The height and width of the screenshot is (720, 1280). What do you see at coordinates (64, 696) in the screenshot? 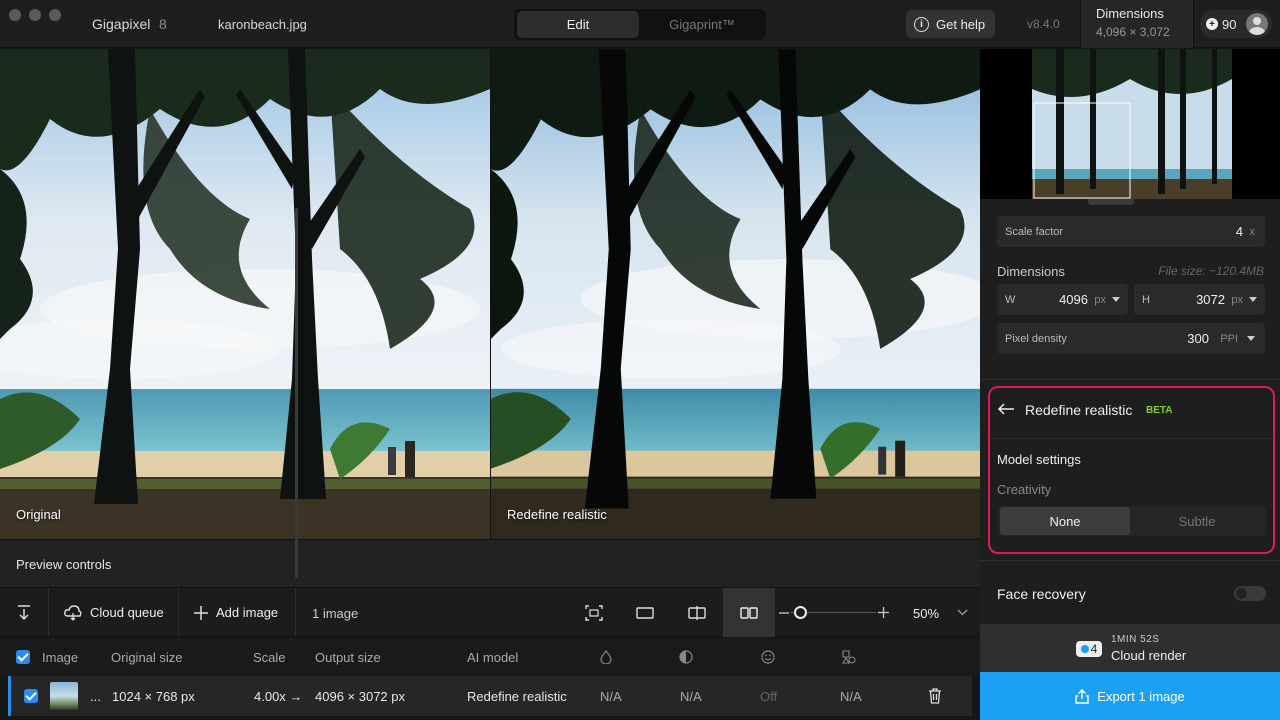
I see `row-thumbnail` at bounding box center [64, 696].